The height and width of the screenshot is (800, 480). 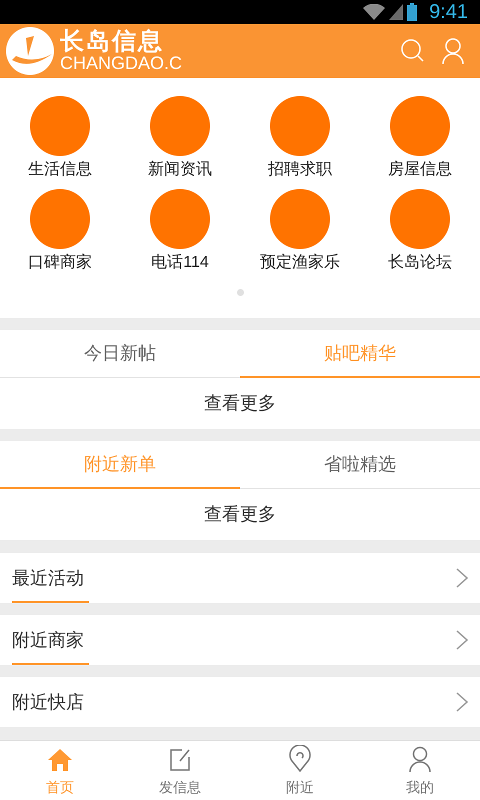 What do you see at coordinates (240, 640) in the screenshot?
I see `section-row: 附近商家` at bounding box center [240, 640].